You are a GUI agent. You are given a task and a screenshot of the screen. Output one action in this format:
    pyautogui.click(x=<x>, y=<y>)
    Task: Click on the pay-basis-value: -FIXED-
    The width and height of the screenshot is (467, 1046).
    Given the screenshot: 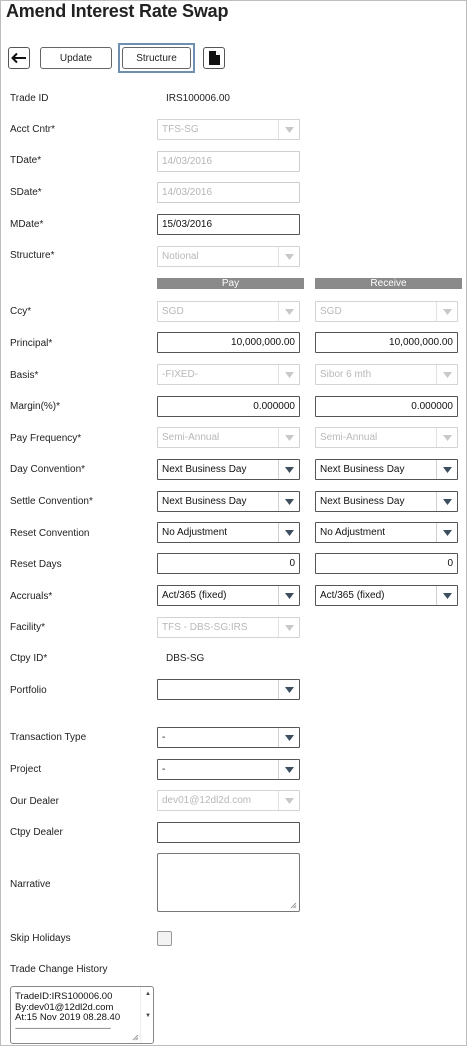 What is the action you would take?
    pyautogui.click(x=180, y=374)
    